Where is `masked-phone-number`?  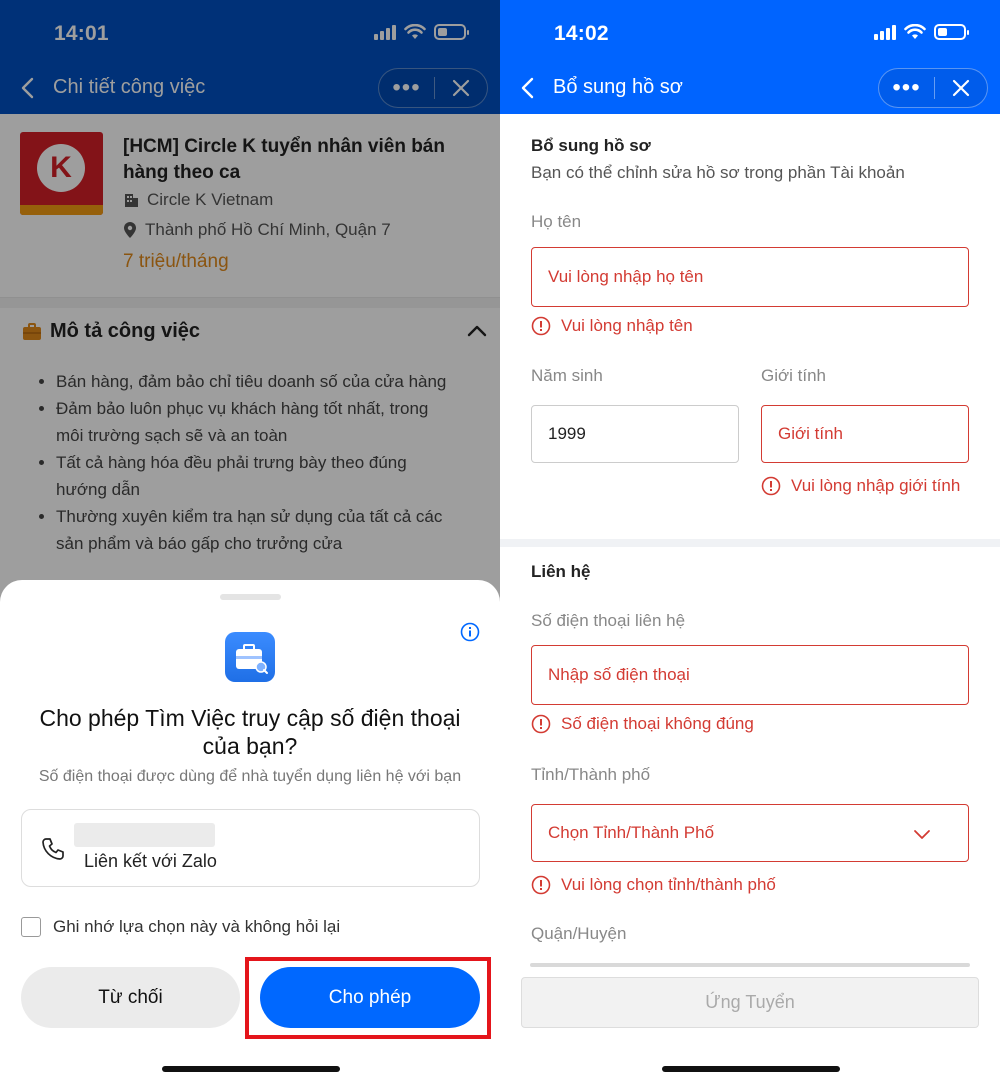 masked-phone-number is located at coordinates (144, 835).